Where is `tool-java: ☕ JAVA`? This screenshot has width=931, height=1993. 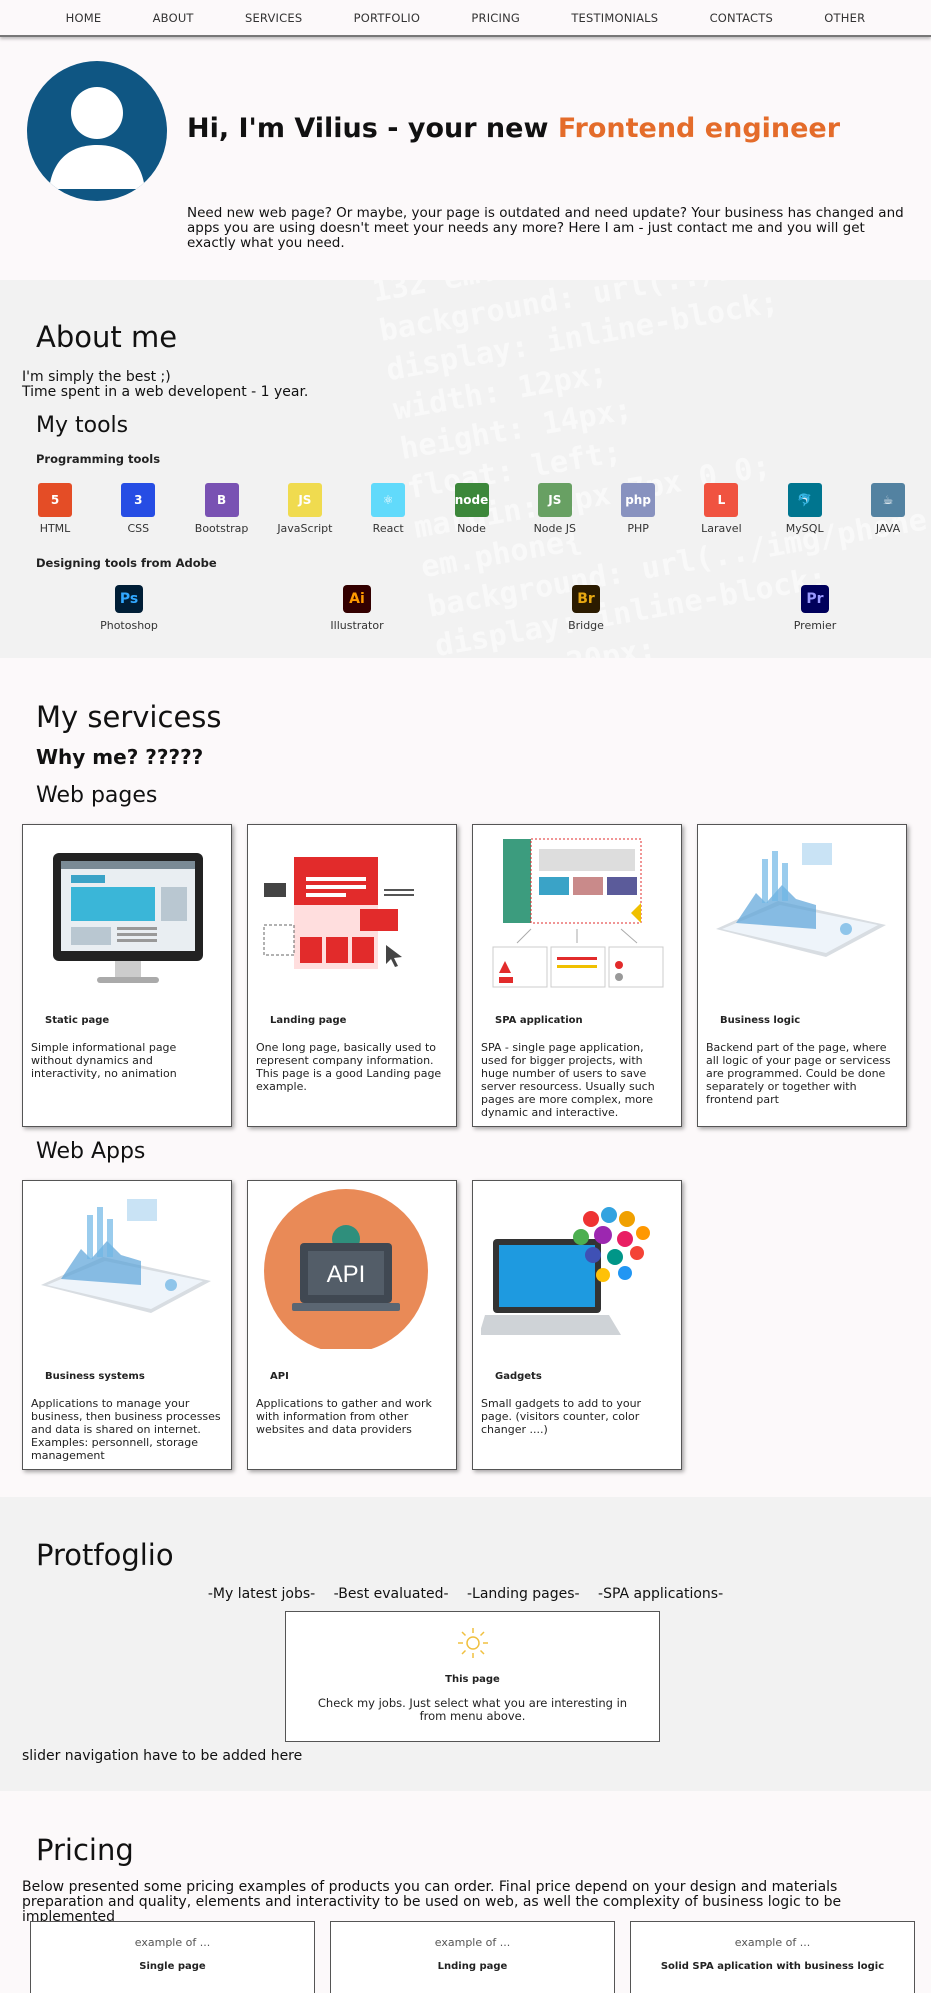
tool-java: ☕ JAVA is located at coordinates (888, 509).